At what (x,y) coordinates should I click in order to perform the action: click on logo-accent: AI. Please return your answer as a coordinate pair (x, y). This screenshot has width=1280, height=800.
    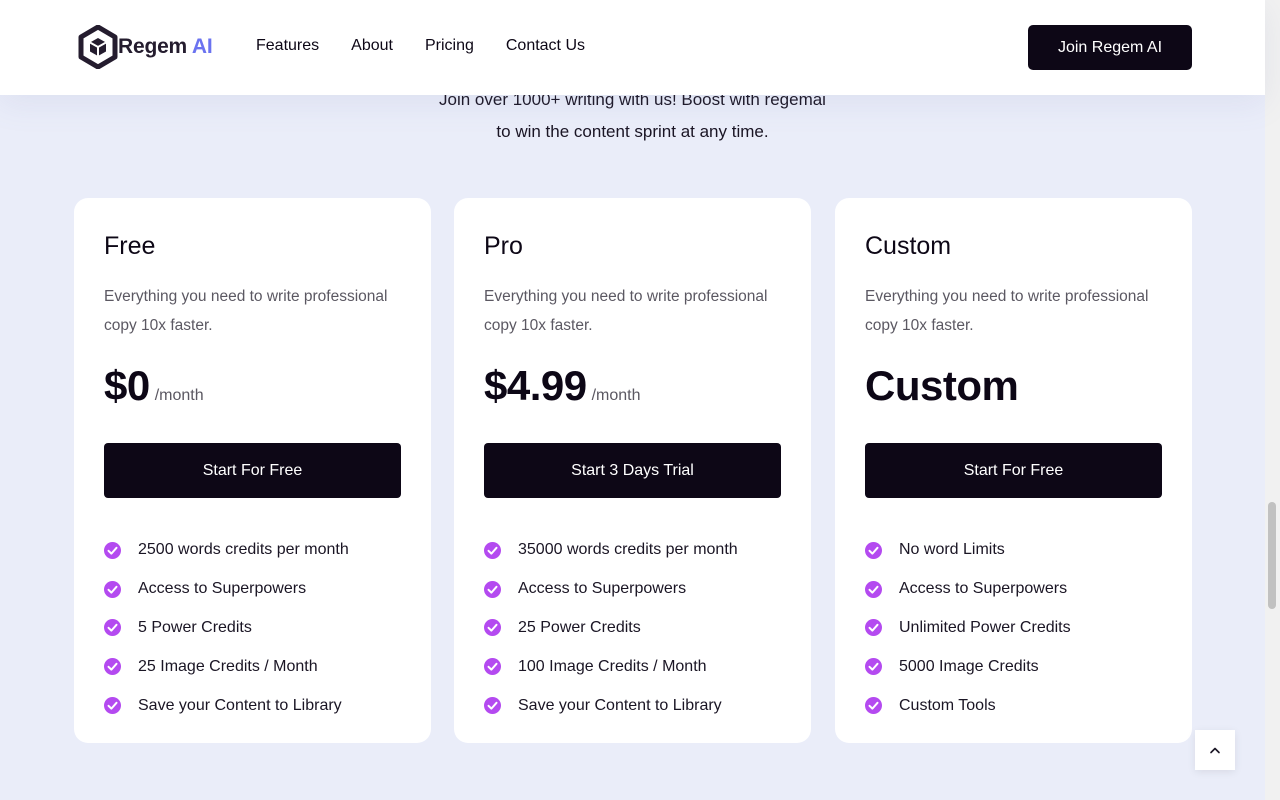
    Looking at the image, I should click on (202, 46).